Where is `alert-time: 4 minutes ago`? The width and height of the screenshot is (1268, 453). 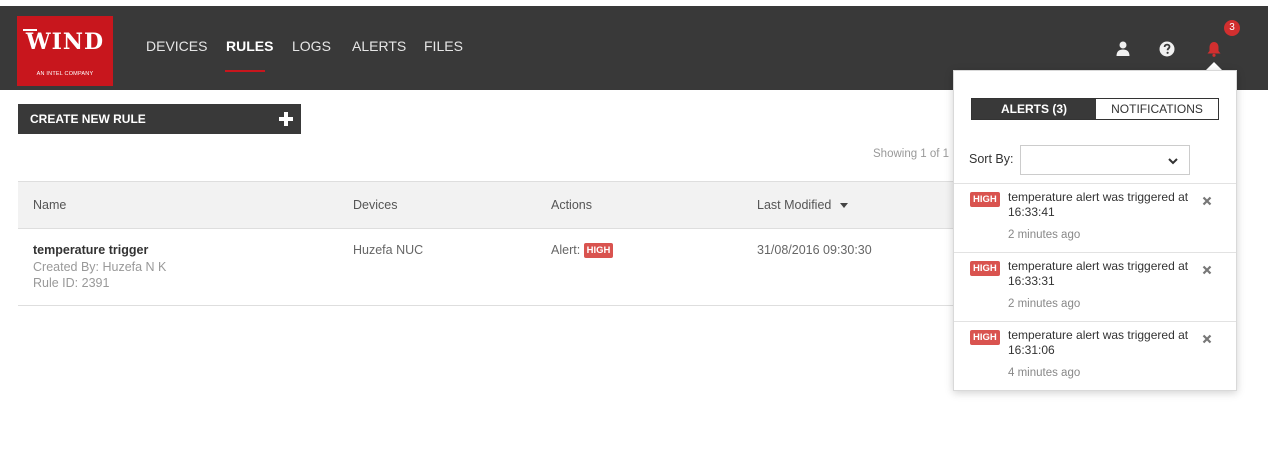 alert-time: 4 minutes ago is located at coordinates (1044, 373).